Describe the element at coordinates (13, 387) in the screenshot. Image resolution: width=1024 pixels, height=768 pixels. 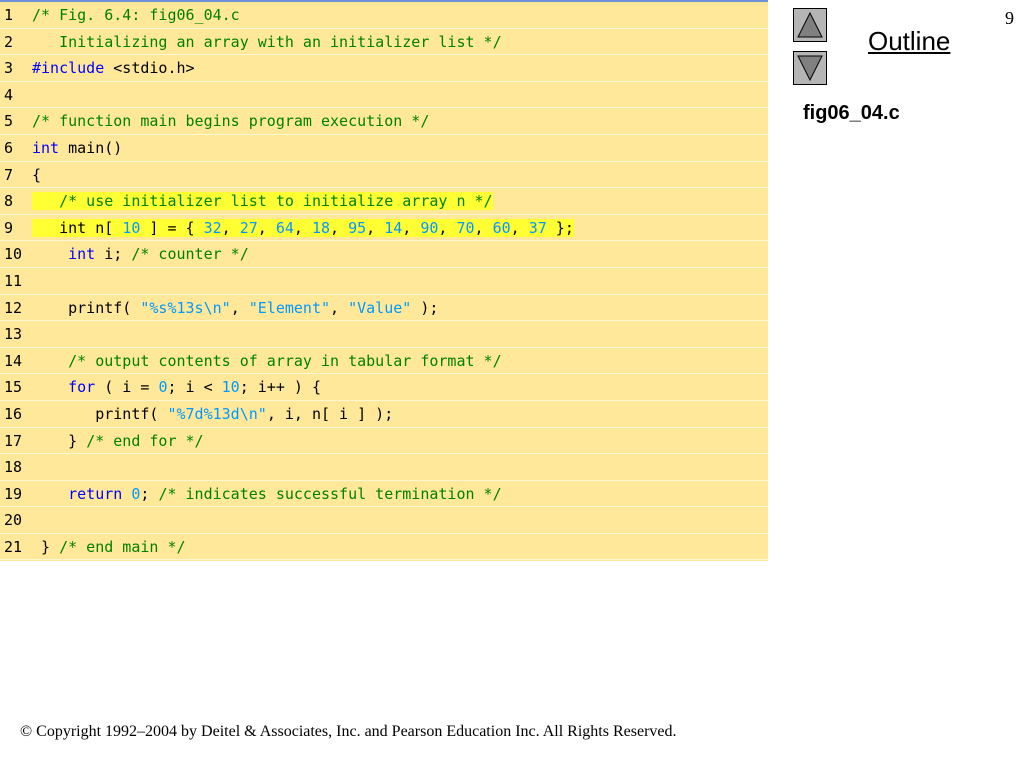
I see `line-number: 15` at that location.